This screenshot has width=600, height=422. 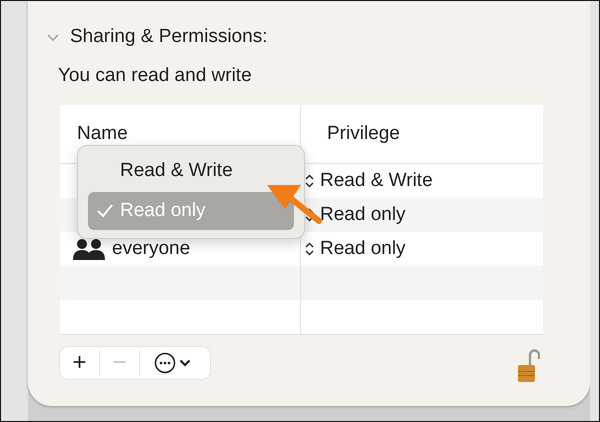 I want to click on more-icon, so click(x=165, y=363).